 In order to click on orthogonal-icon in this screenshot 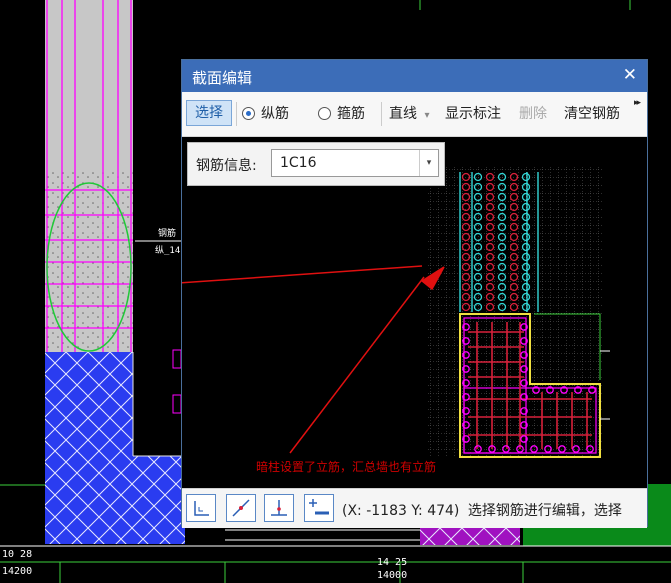, I will do `click(201, 508)`.